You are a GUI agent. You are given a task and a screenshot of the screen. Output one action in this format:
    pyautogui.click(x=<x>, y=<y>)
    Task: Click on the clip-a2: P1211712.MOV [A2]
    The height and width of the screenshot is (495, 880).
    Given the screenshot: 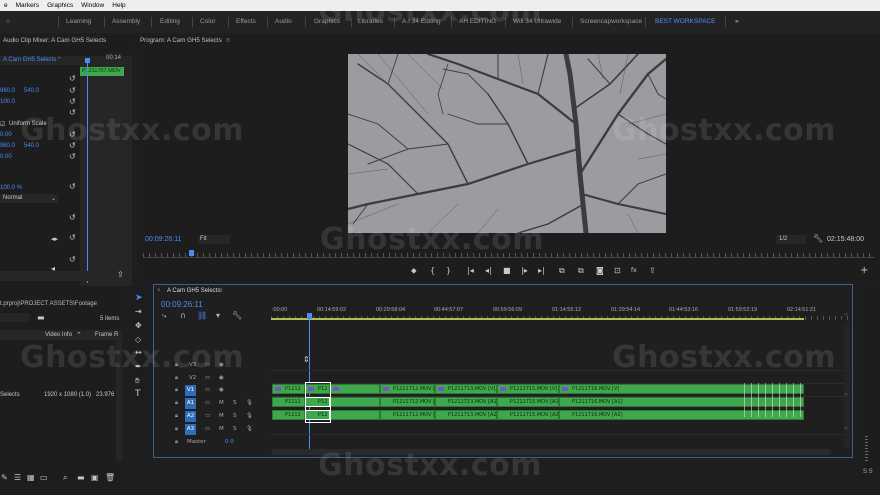 What is the action you would take?
    pyautogui.click(x=407, y=415)
    